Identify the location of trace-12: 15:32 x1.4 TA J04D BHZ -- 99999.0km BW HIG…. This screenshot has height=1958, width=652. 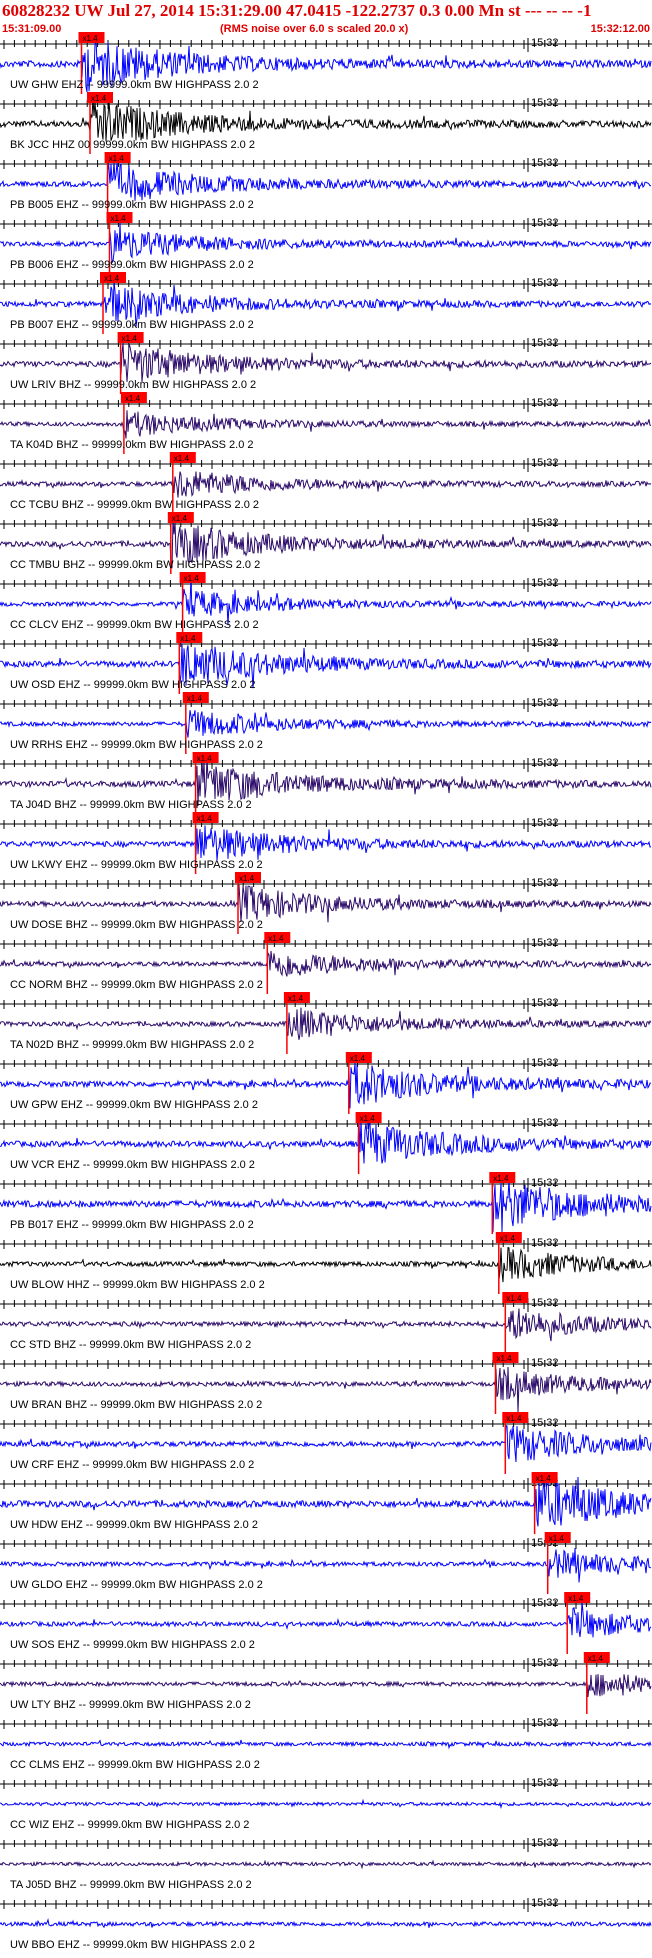
(326, 783).